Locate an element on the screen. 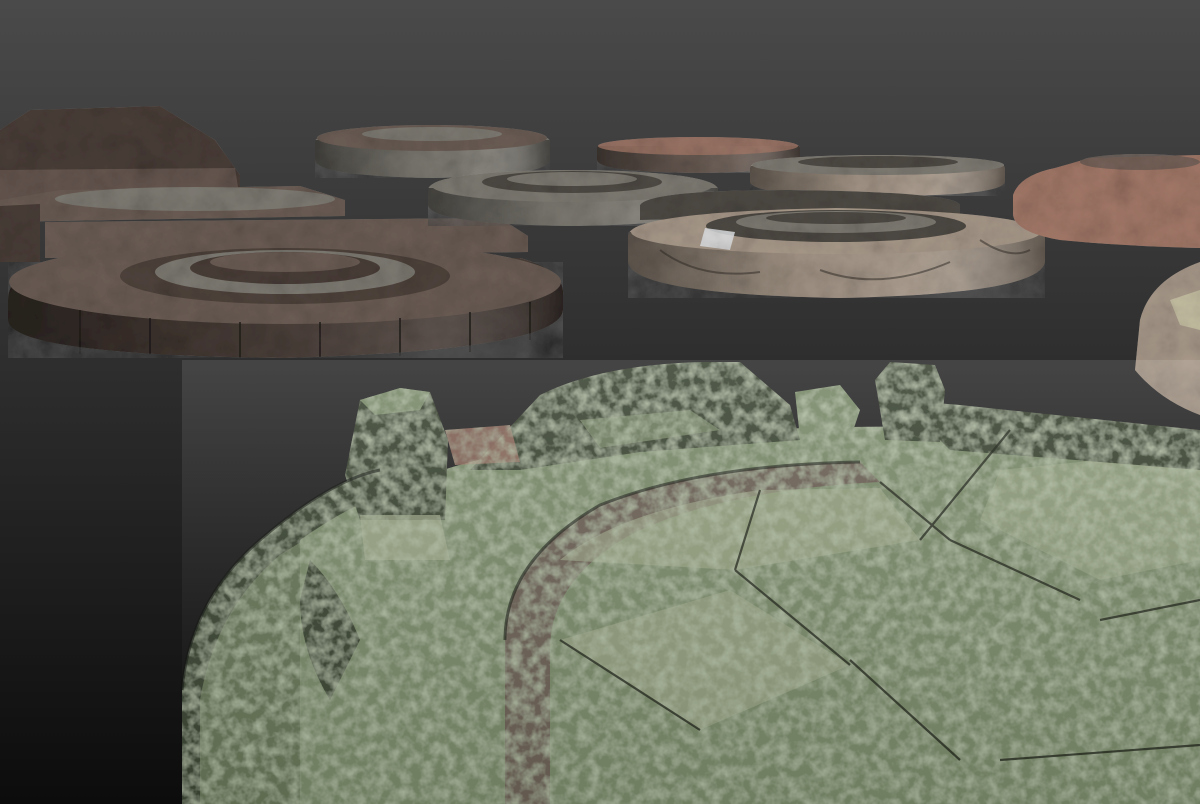  platform-top-center is located at coordinates (432, 151).